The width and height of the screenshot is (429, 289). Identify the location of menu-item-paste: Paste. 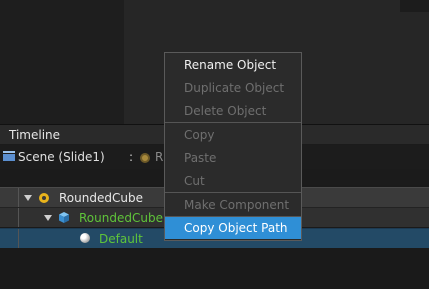
(233, 158).